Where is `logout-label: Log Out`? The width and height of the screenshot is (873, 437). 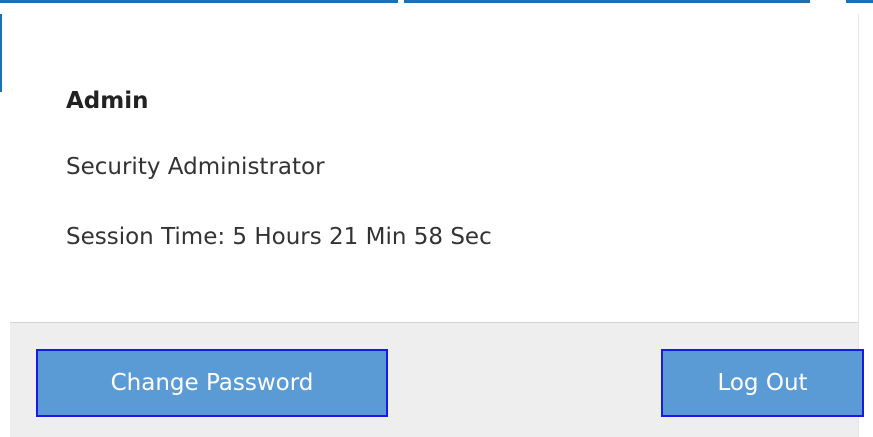
logout-label: Log Out is located at coordinates (762, 383).